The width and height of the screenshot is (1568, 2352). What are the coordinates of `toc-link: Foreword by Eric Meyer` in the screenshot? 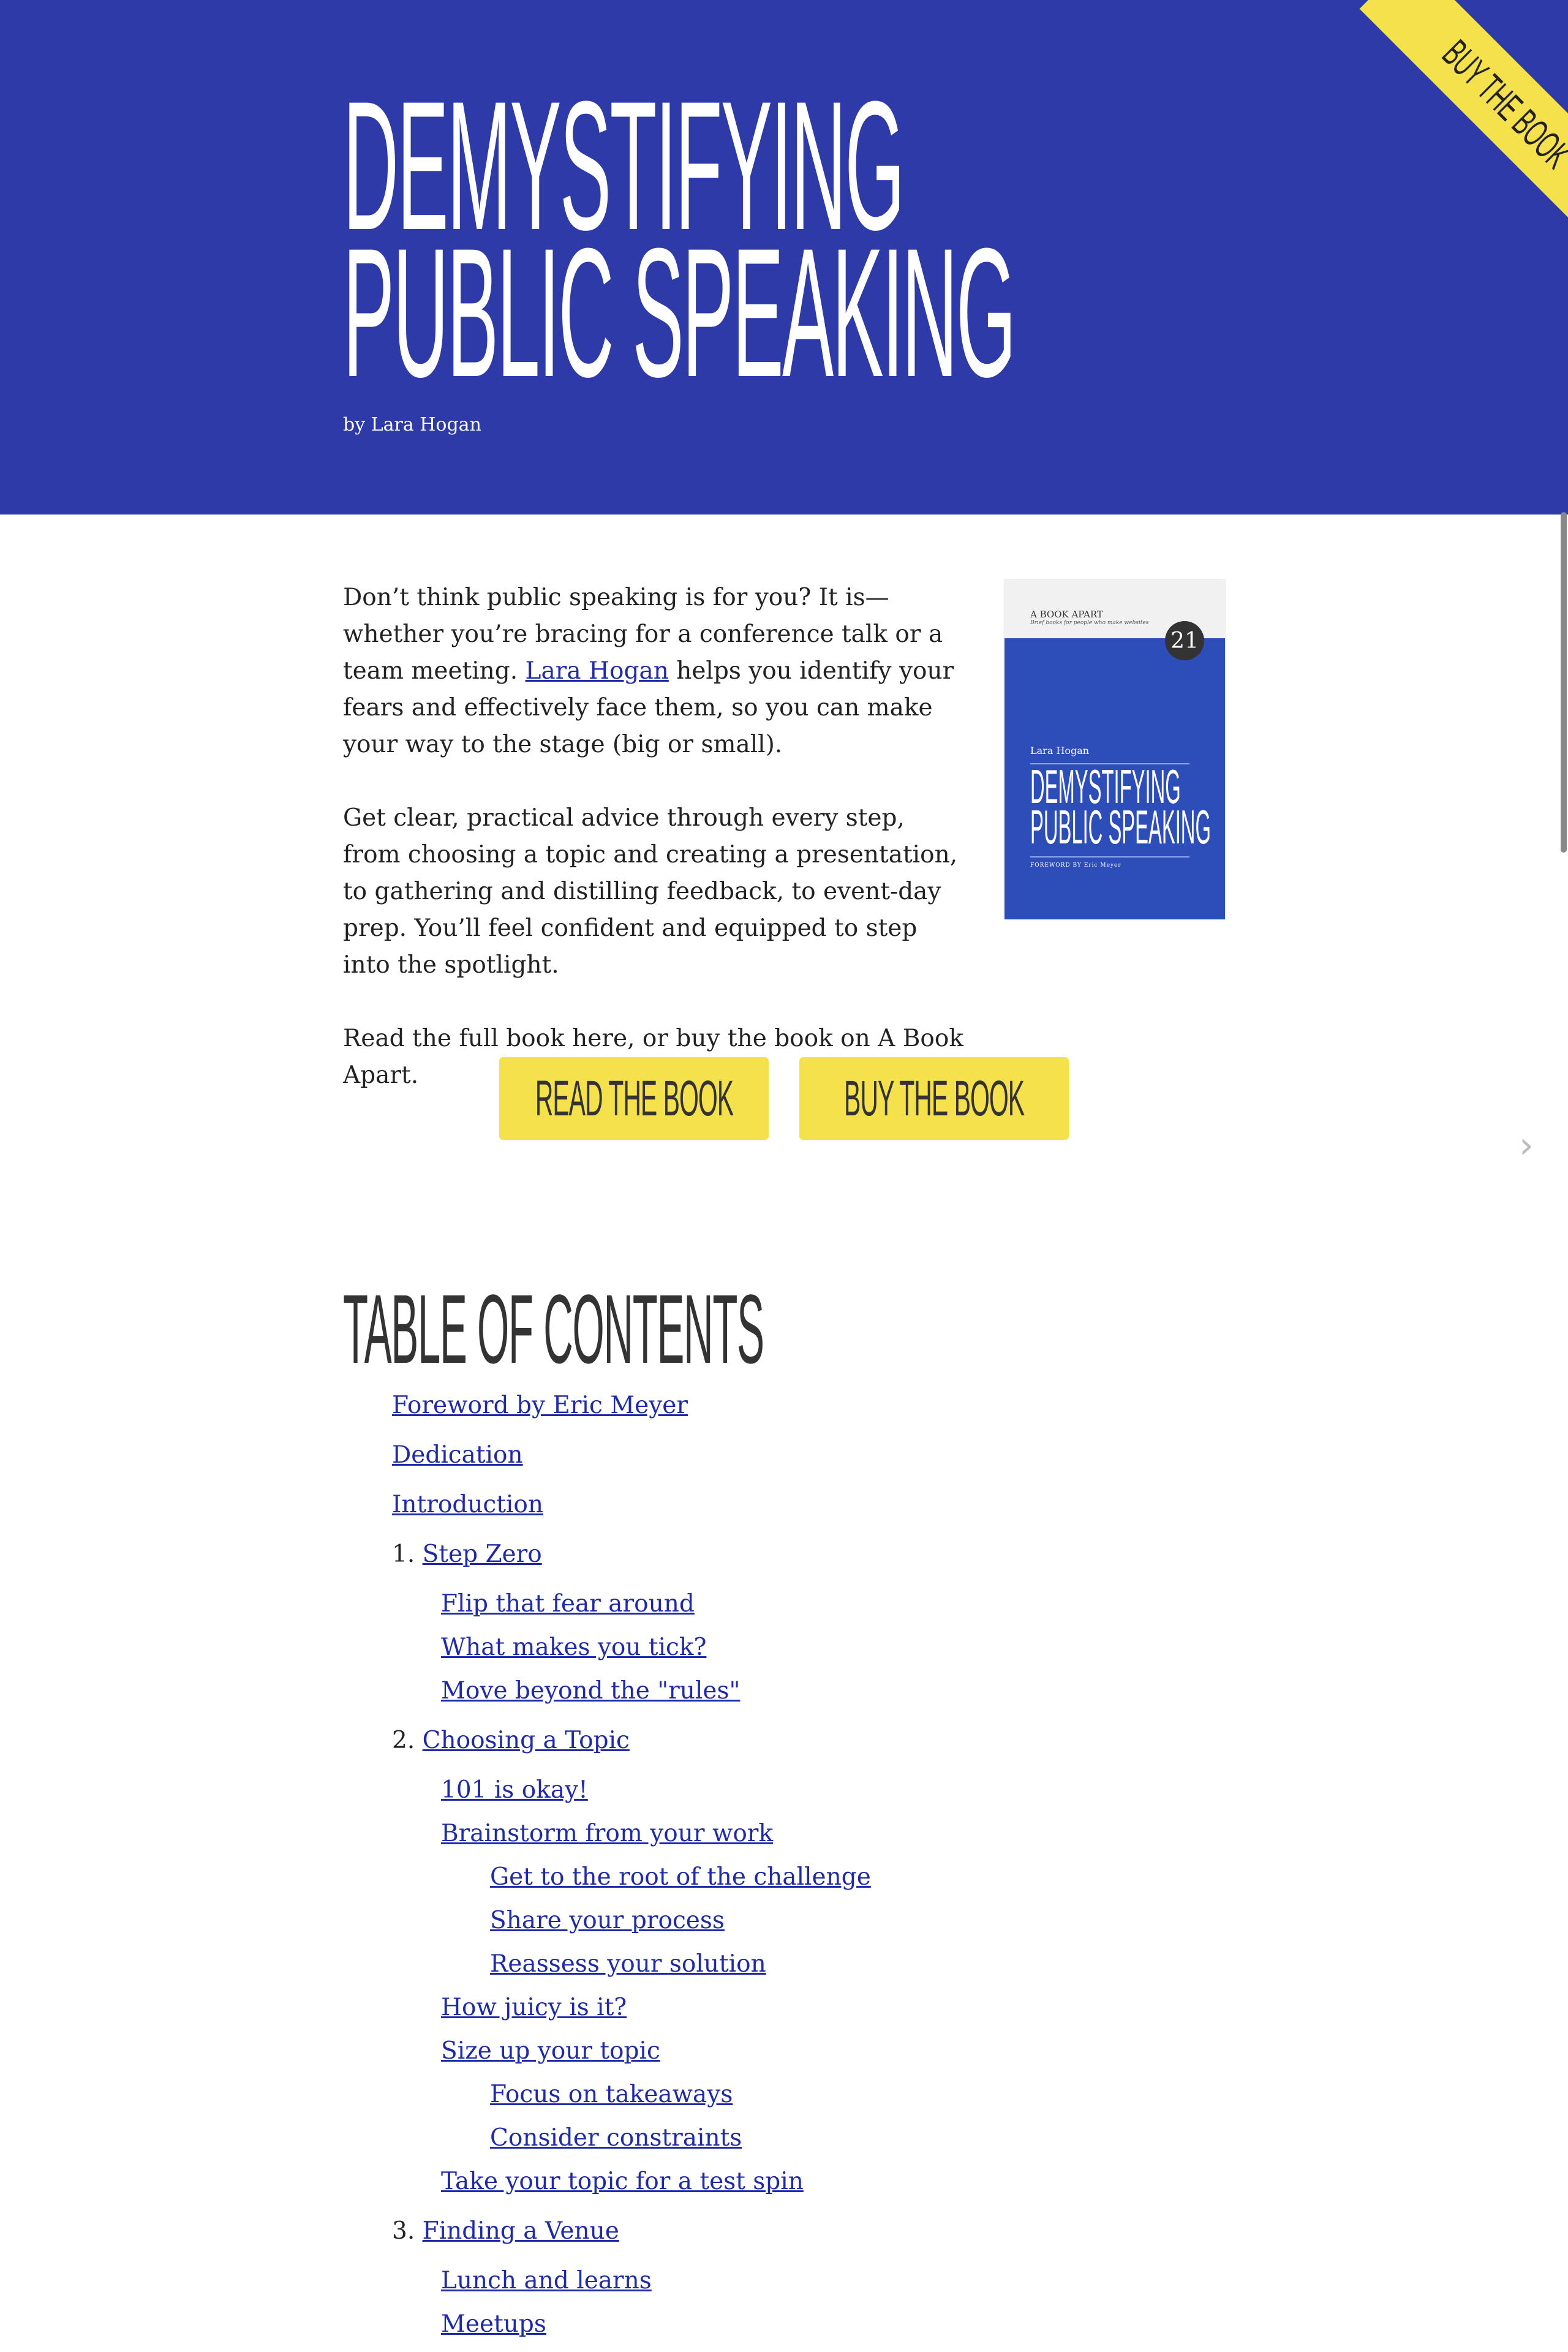 It's located at (540, 1405).